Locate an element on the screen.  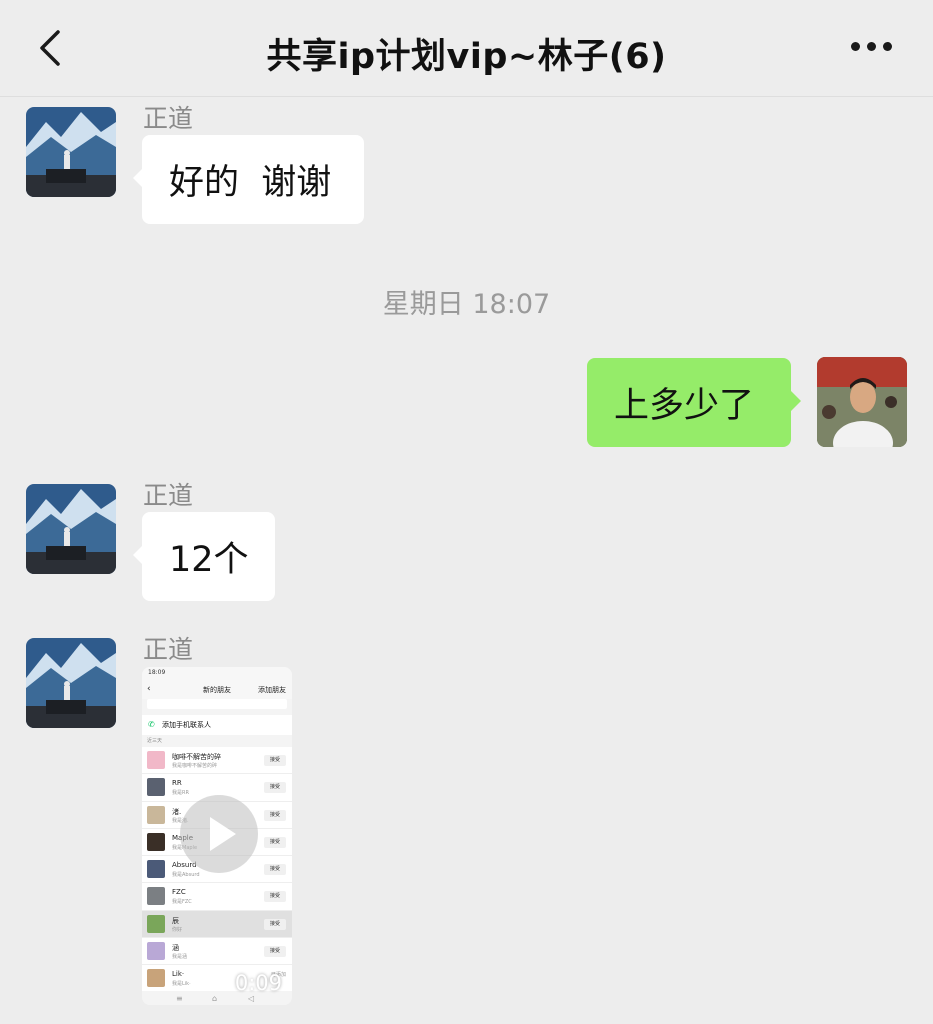
contact-name: 渚. is located at coordinates (177, 811).